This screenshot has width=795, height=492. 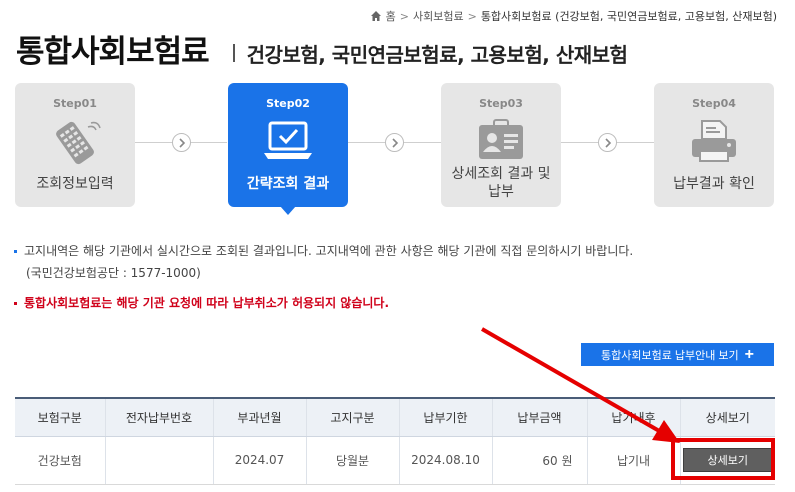 What do you see at coordinates (113, 273) in the screenshot?
I see `notice-contact: (국민건강보험공단 : 1577-1000)` at bounding box center [113, 273].